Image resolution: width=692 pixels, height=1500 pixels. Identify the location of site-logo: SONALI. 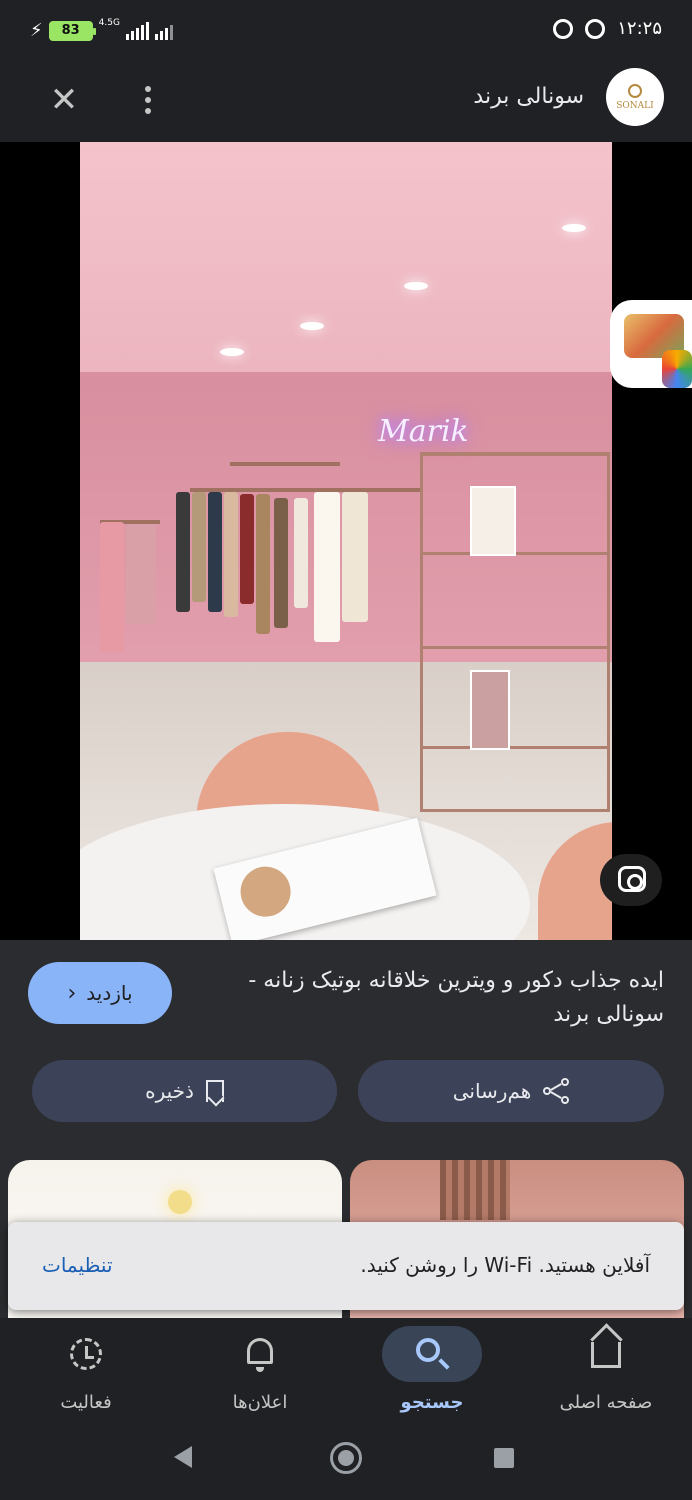
(635, 97).